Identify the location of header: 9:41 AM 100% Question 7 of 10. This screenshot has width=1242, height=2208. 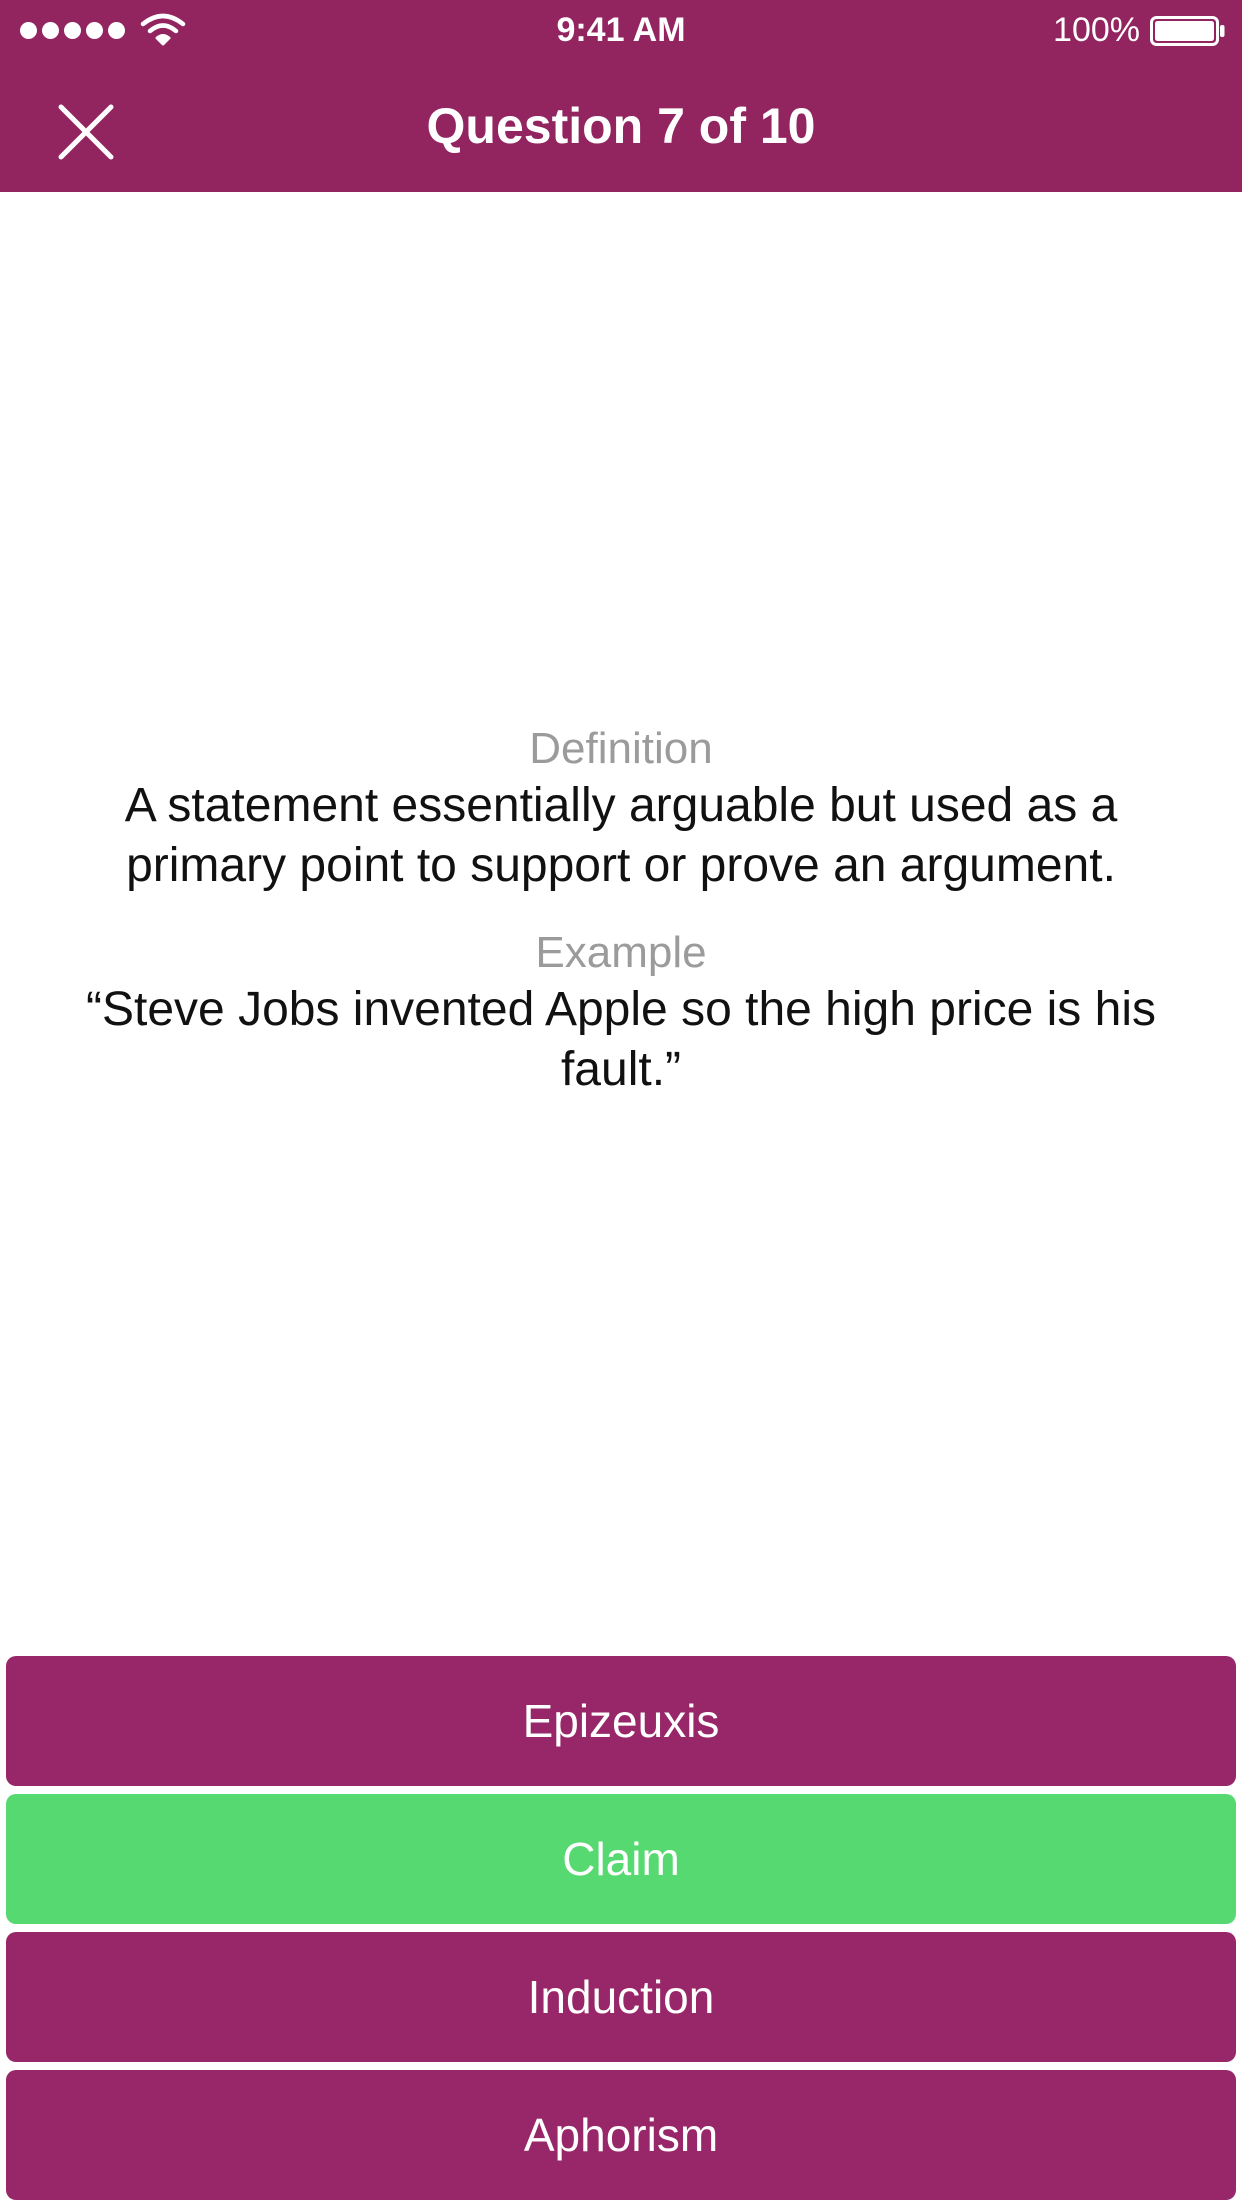
(621, 96).